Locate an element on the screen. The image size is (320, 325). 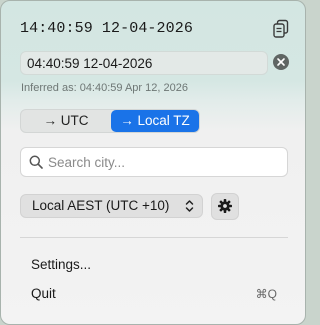
time-display-row: 14:40:59 12-04-2026 is located at coordinates (155, 29).